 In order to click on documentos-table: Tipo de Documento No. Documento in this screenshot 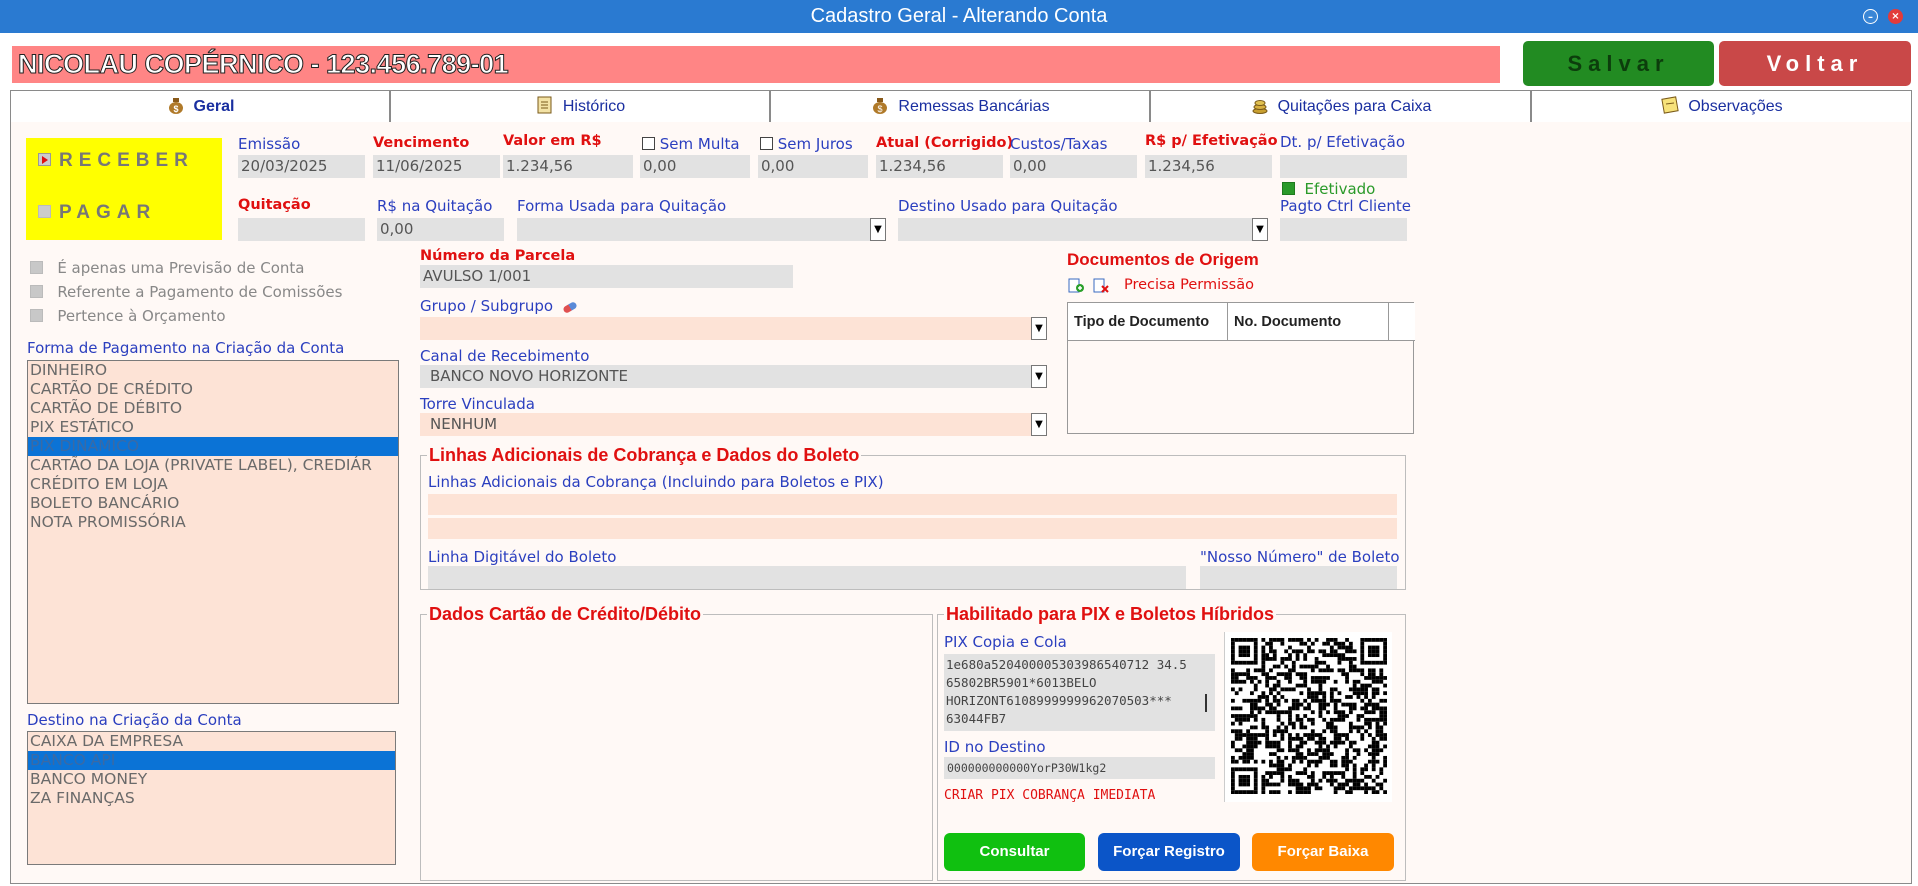, I will do `click(1241, 368)`.